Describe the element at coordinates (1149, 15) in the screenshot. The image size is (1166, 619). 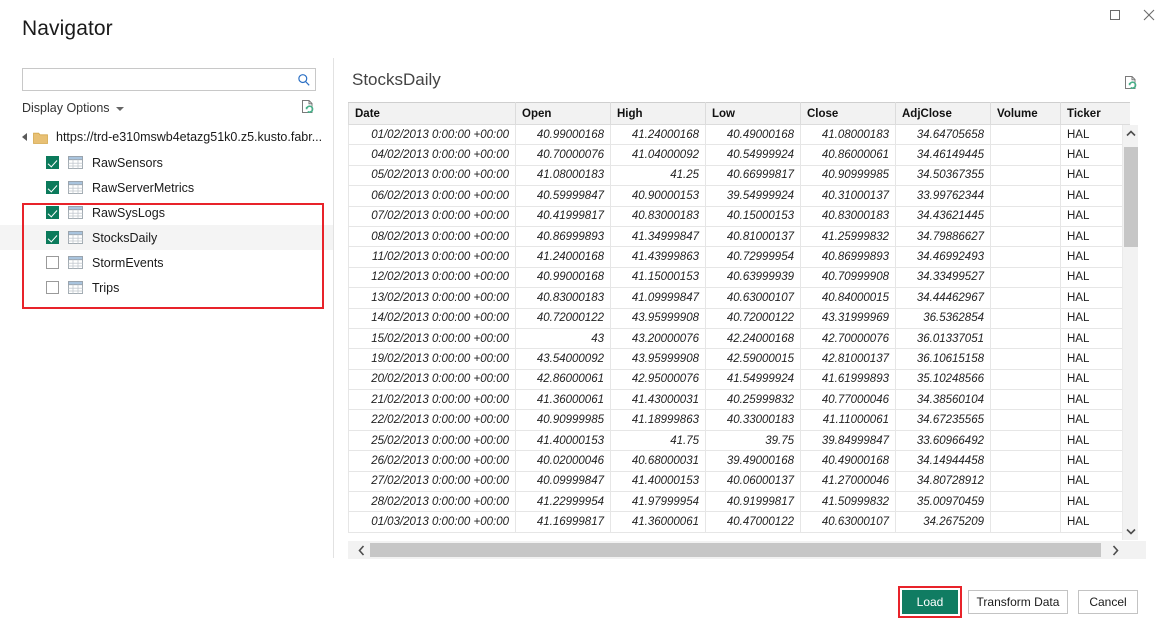
I see `close-button` at that location.